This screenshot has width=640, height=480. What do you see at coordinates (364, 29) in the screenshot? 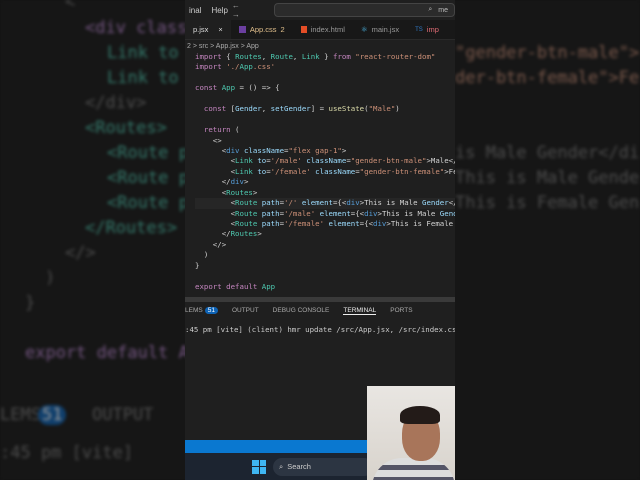
I see `react-icon: ⚛` at bounding box center [364, 29].